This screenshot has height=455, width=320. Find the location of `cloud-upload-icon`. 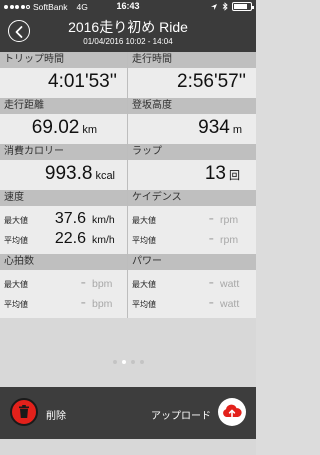

cloud-upload-icon is located at coordinates (232, 411).